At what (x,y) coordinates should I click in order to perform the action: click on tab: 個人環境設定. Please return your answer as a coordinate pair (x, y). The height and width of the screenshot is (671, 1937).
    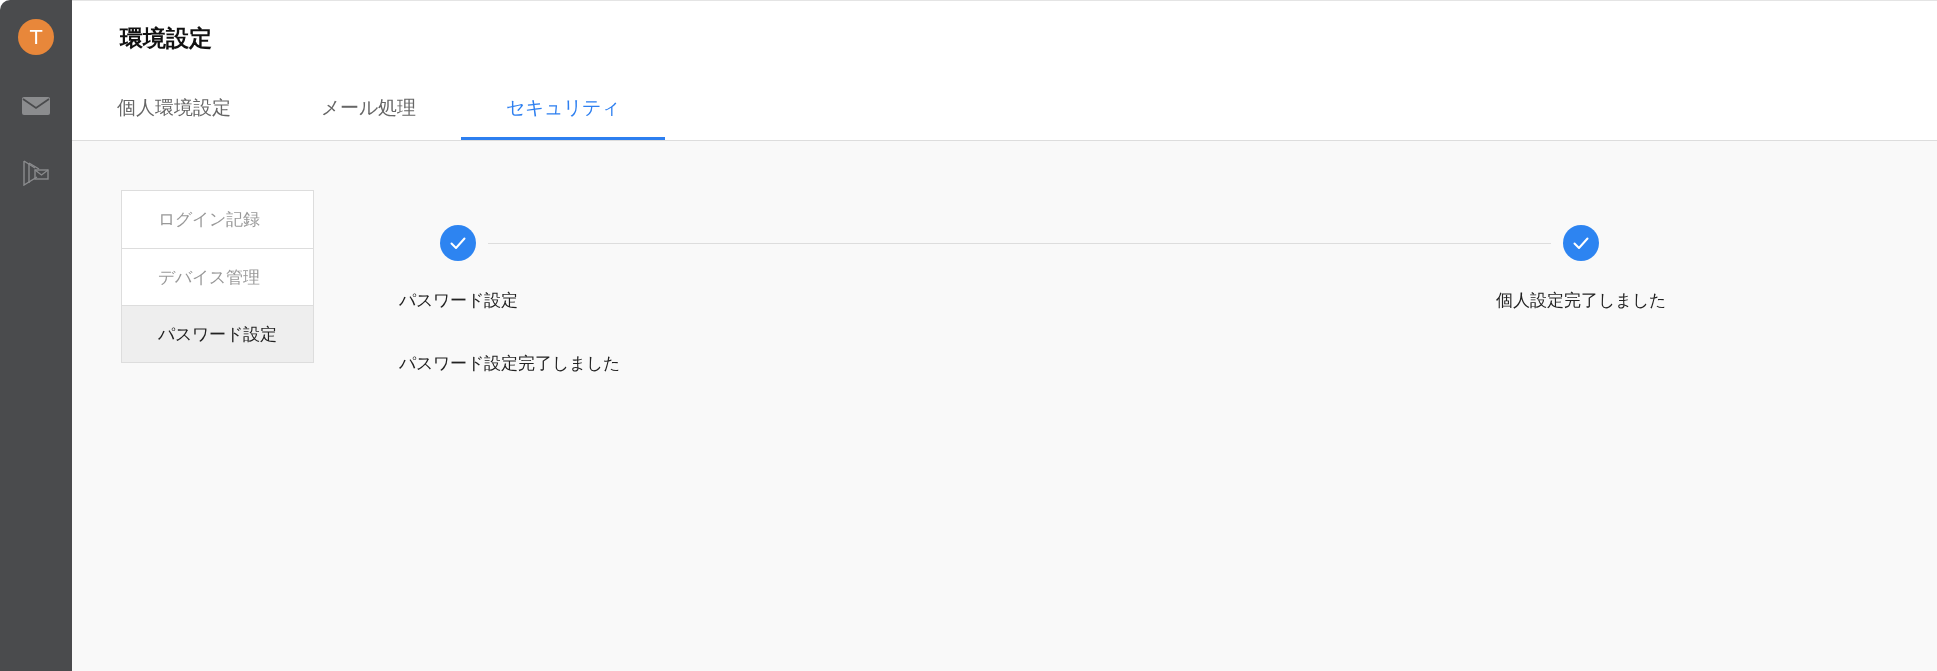
    Looking at the image, I should click on (174, 107).